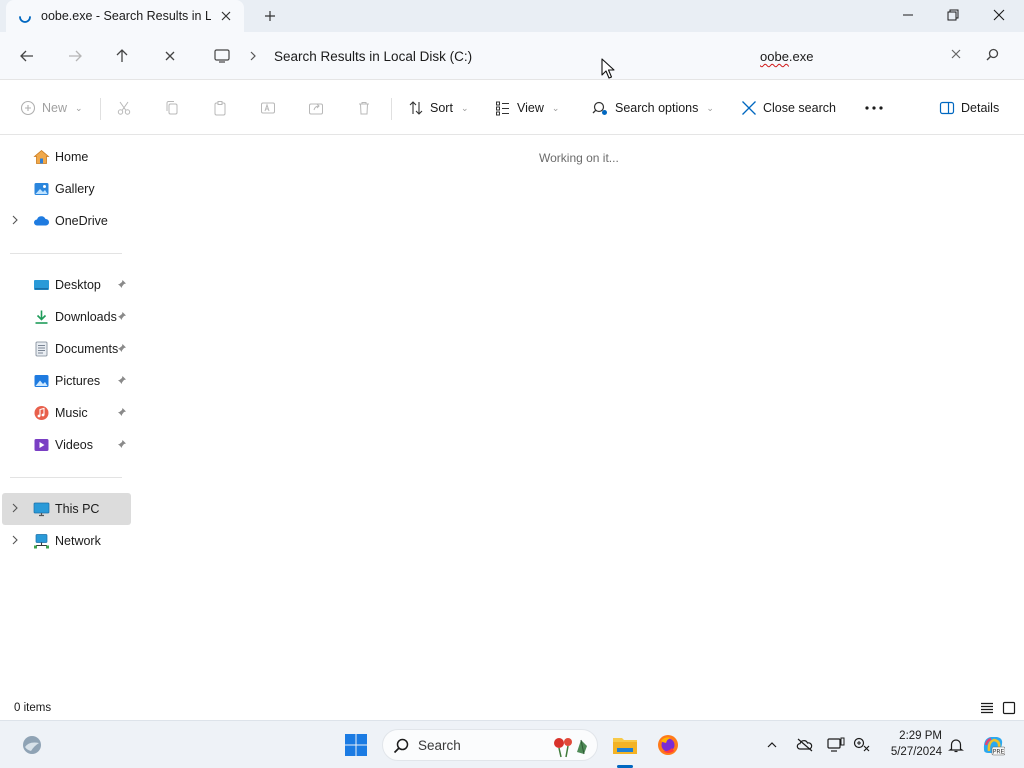 This screenshot has width=1024, height=768. What do you see at coordinates (668, 745) in the screenshot?
I see `firefox-icon` at bounding box center [668, 745].